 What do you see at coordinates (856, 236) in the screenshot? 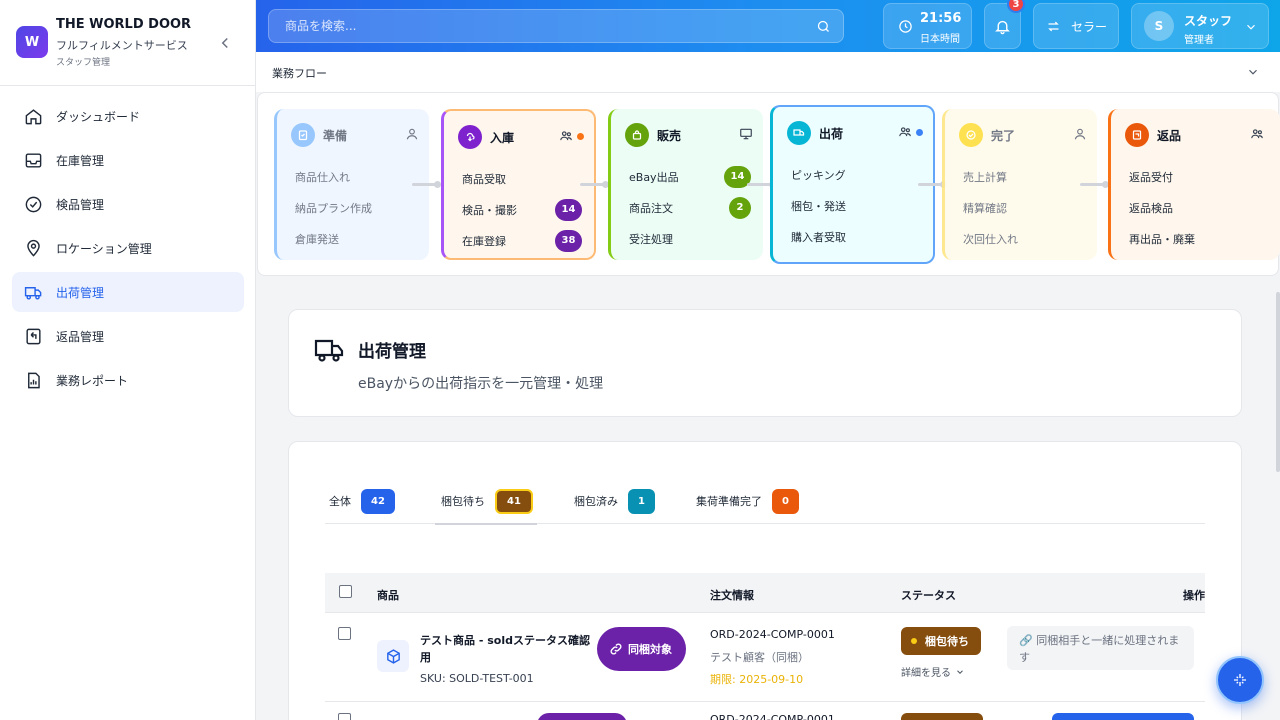
I see `workflow-step: 購入者受取` at bounding box center [856, 236].